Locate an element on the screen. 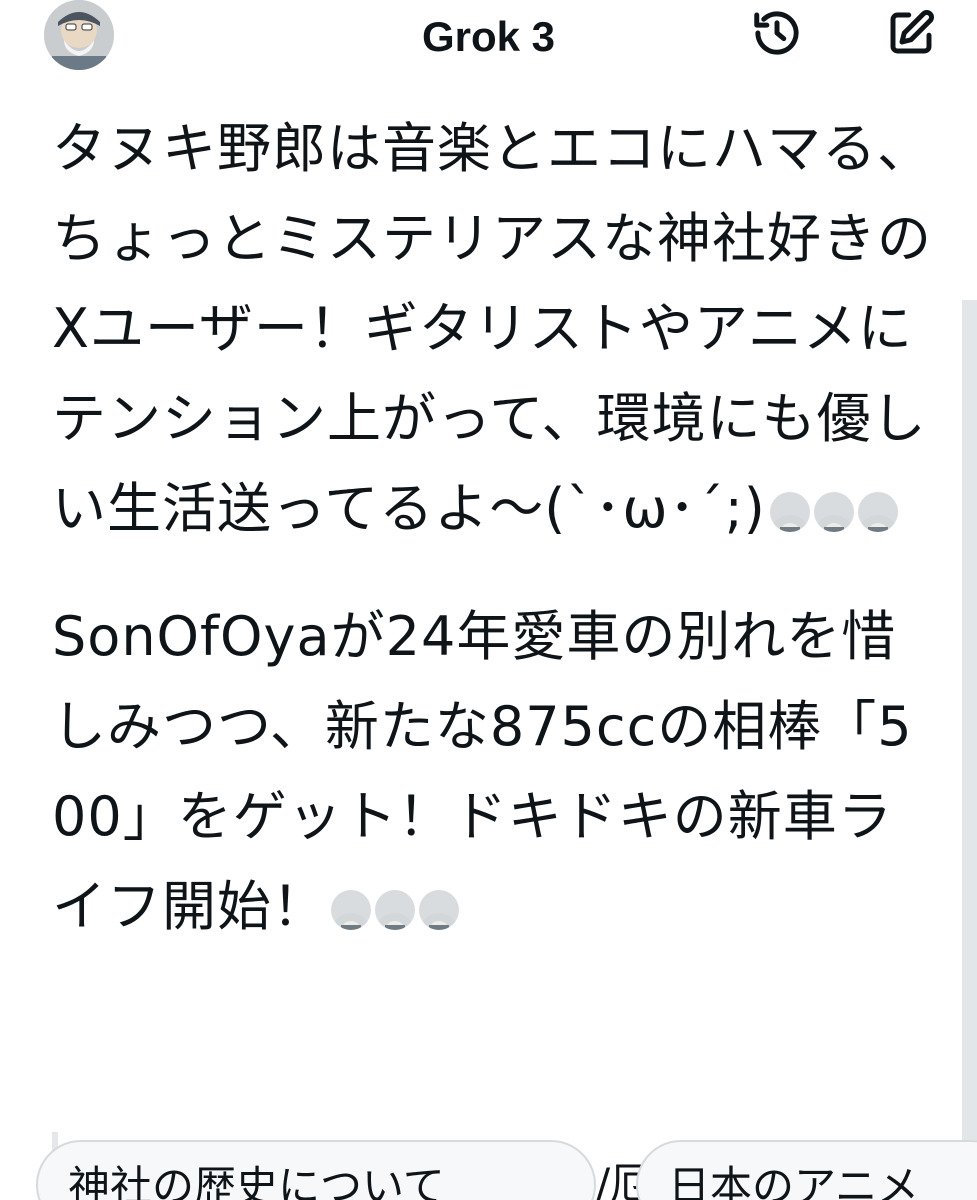 The height and width of the screenshot is (1200, 977). history-icon is located at coordinates (777, 33).